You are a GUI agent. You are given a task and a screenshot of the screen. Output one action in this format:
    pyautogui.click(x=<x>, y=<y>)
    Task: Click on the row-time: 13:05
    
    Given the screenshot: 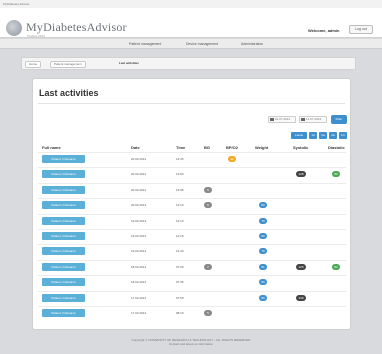 What is the action you would take?
    pyautogui.click(x=180, y=189)
    